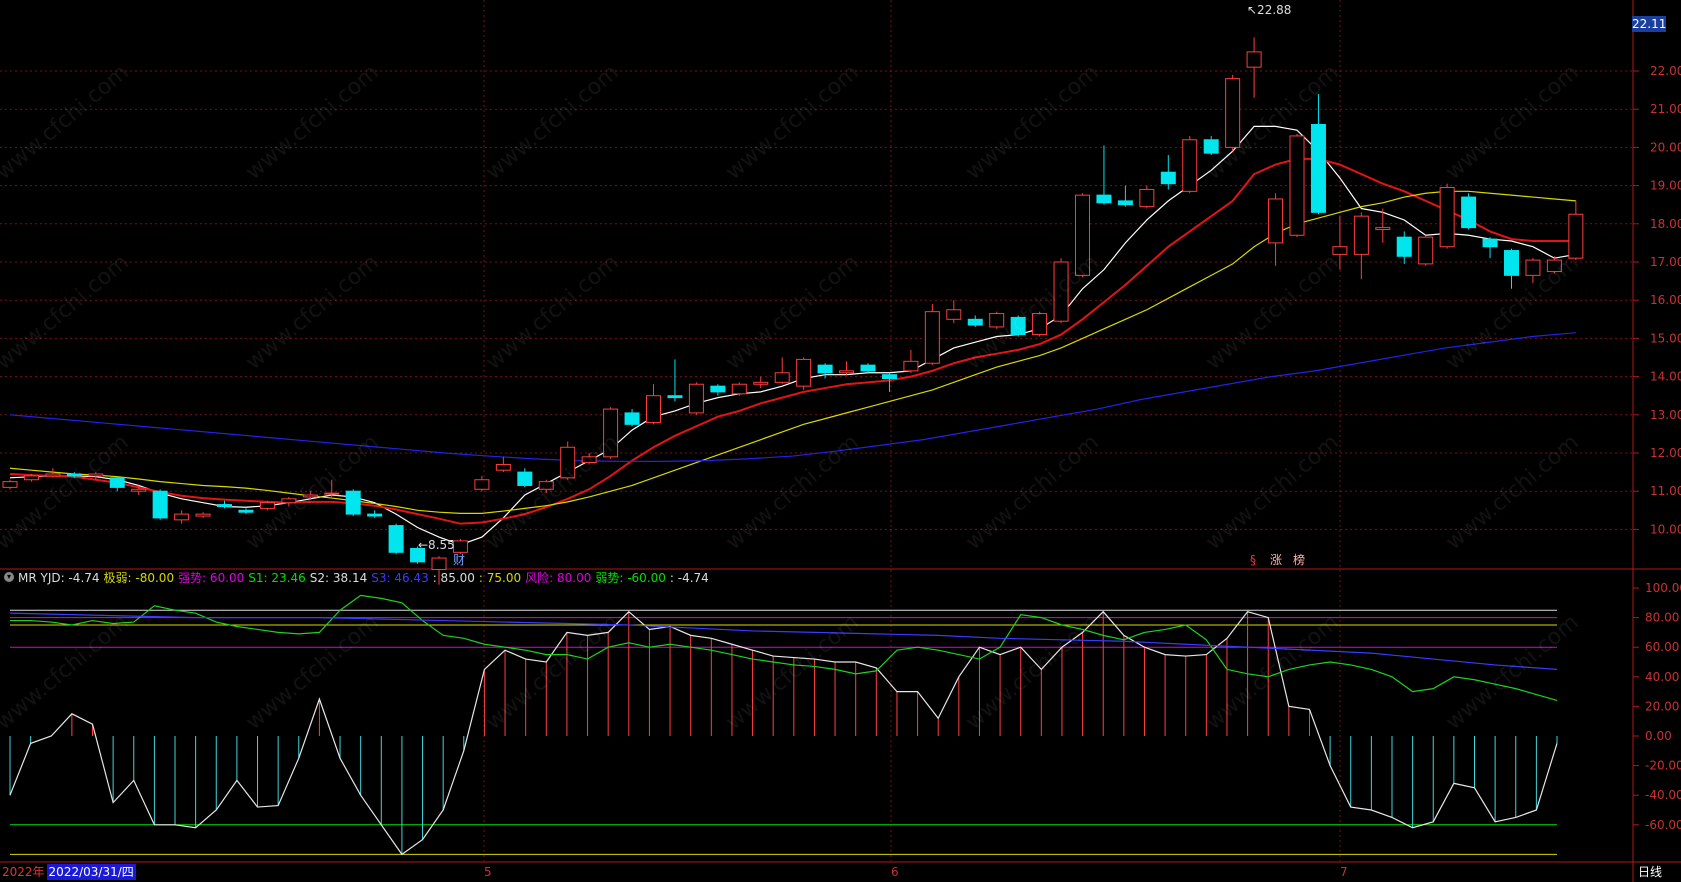 The image size is (1681, 882). Describe the element at coordinates (436, 545) in the screenshot. I see `low-annotation: ←8.55` at that location.